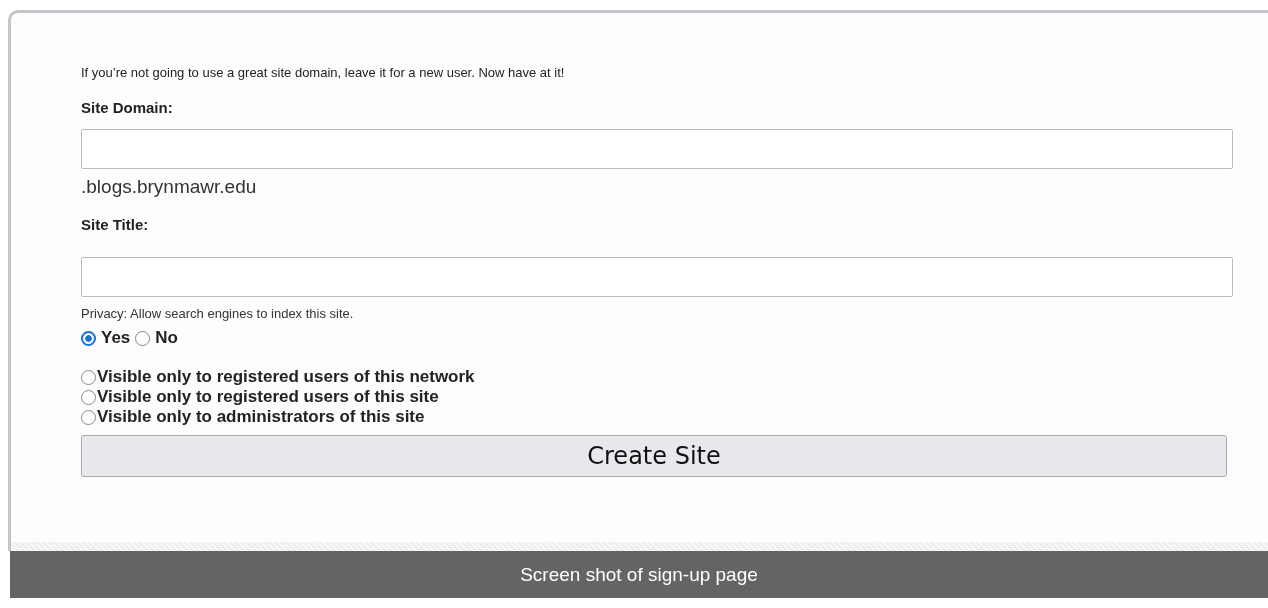 The width and height of the screenshot is (1268, 608). What do you see at coordinates (166, 338) in the screenshot?
I see `option-label: No` at bounding box center [166, 338].